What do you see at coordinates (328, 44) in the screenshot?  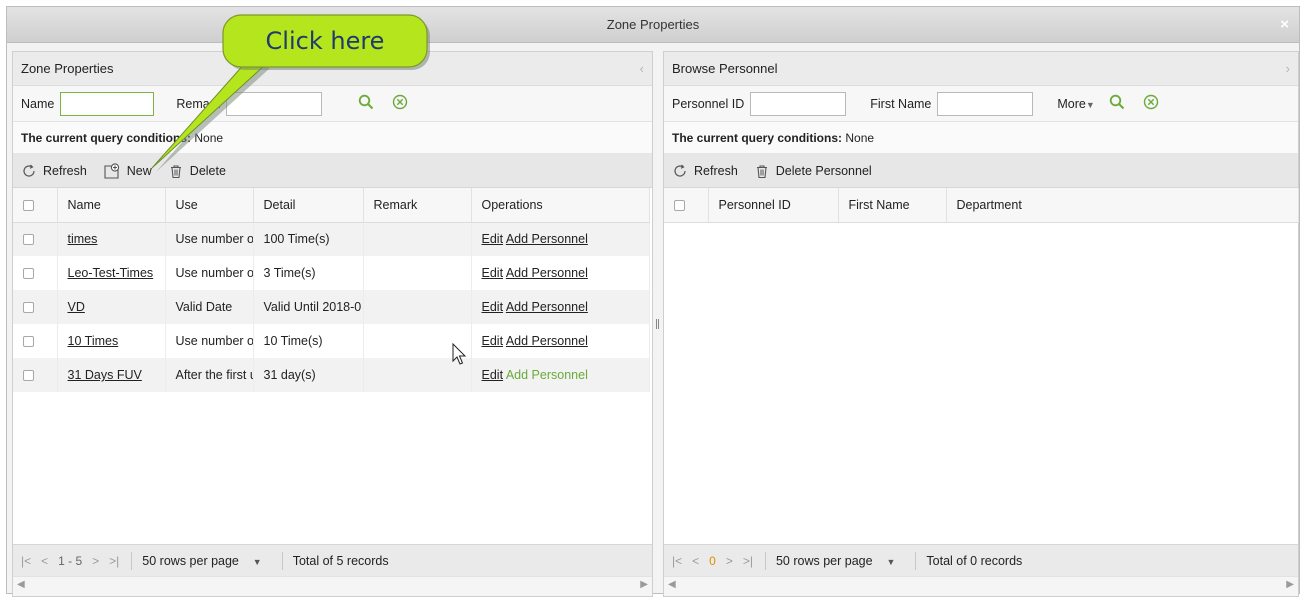 I see `click-here-callout: Click here` at bounding box center [328, 44].